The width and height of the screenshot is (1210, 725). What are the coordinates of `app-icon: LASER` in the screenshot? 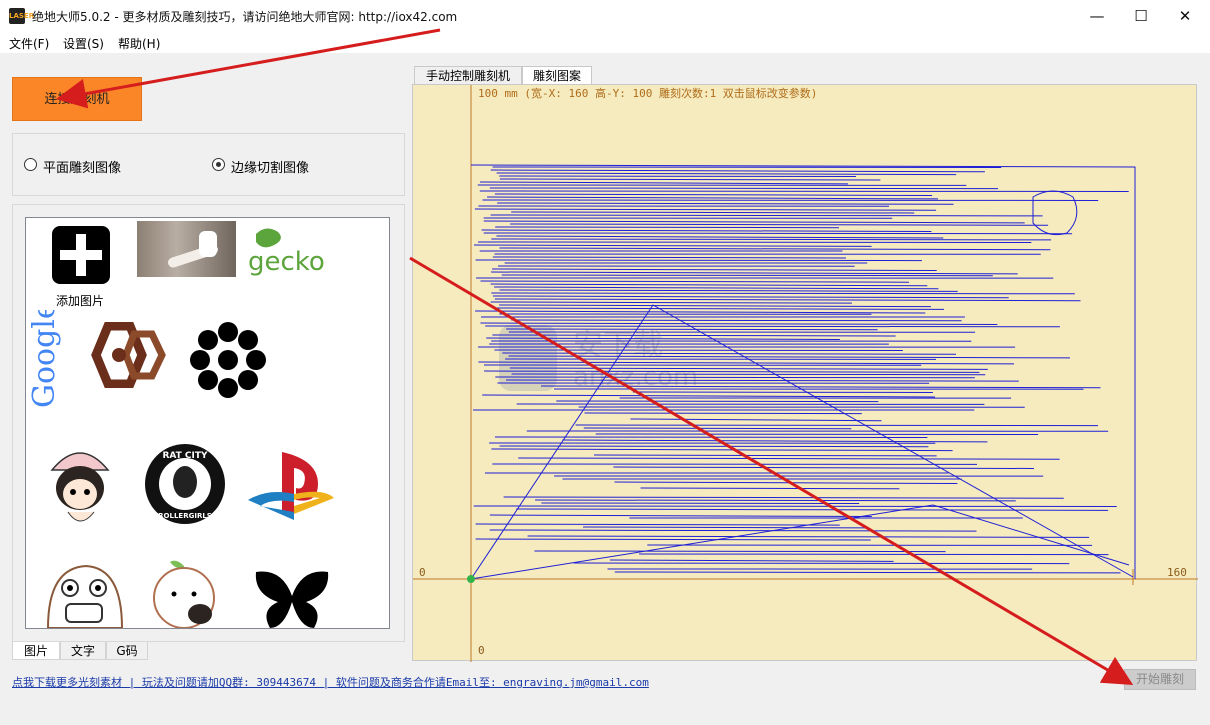 It's located at (21, 16).